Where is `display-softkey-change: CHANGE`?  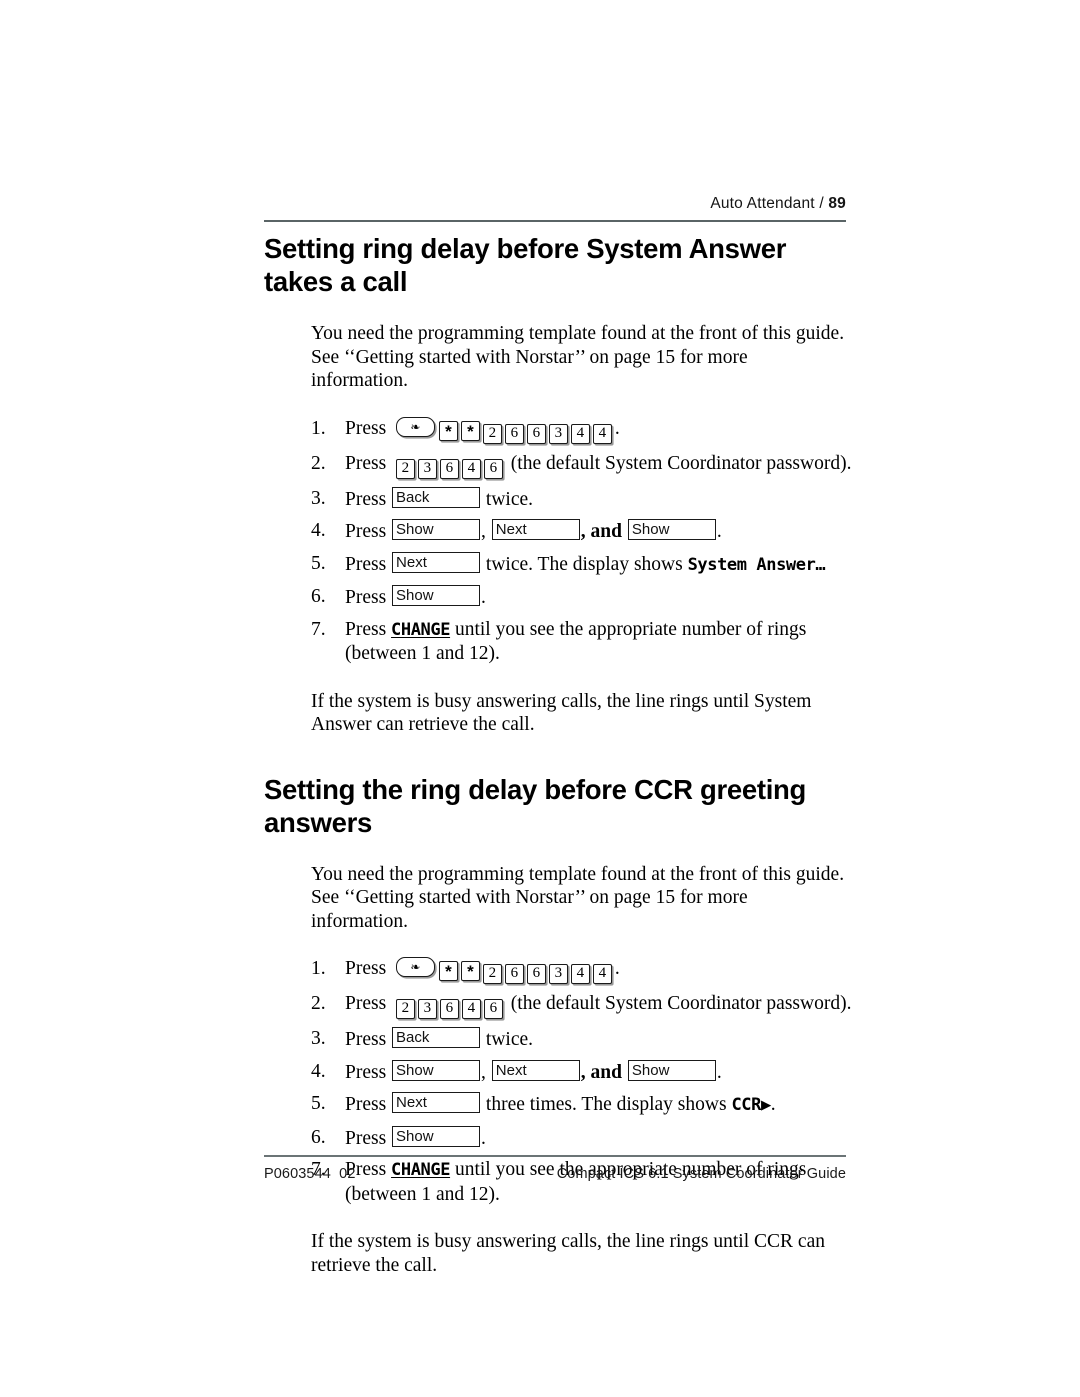 display-softkey-change: CHANGE is located at coordinates (420, 630).